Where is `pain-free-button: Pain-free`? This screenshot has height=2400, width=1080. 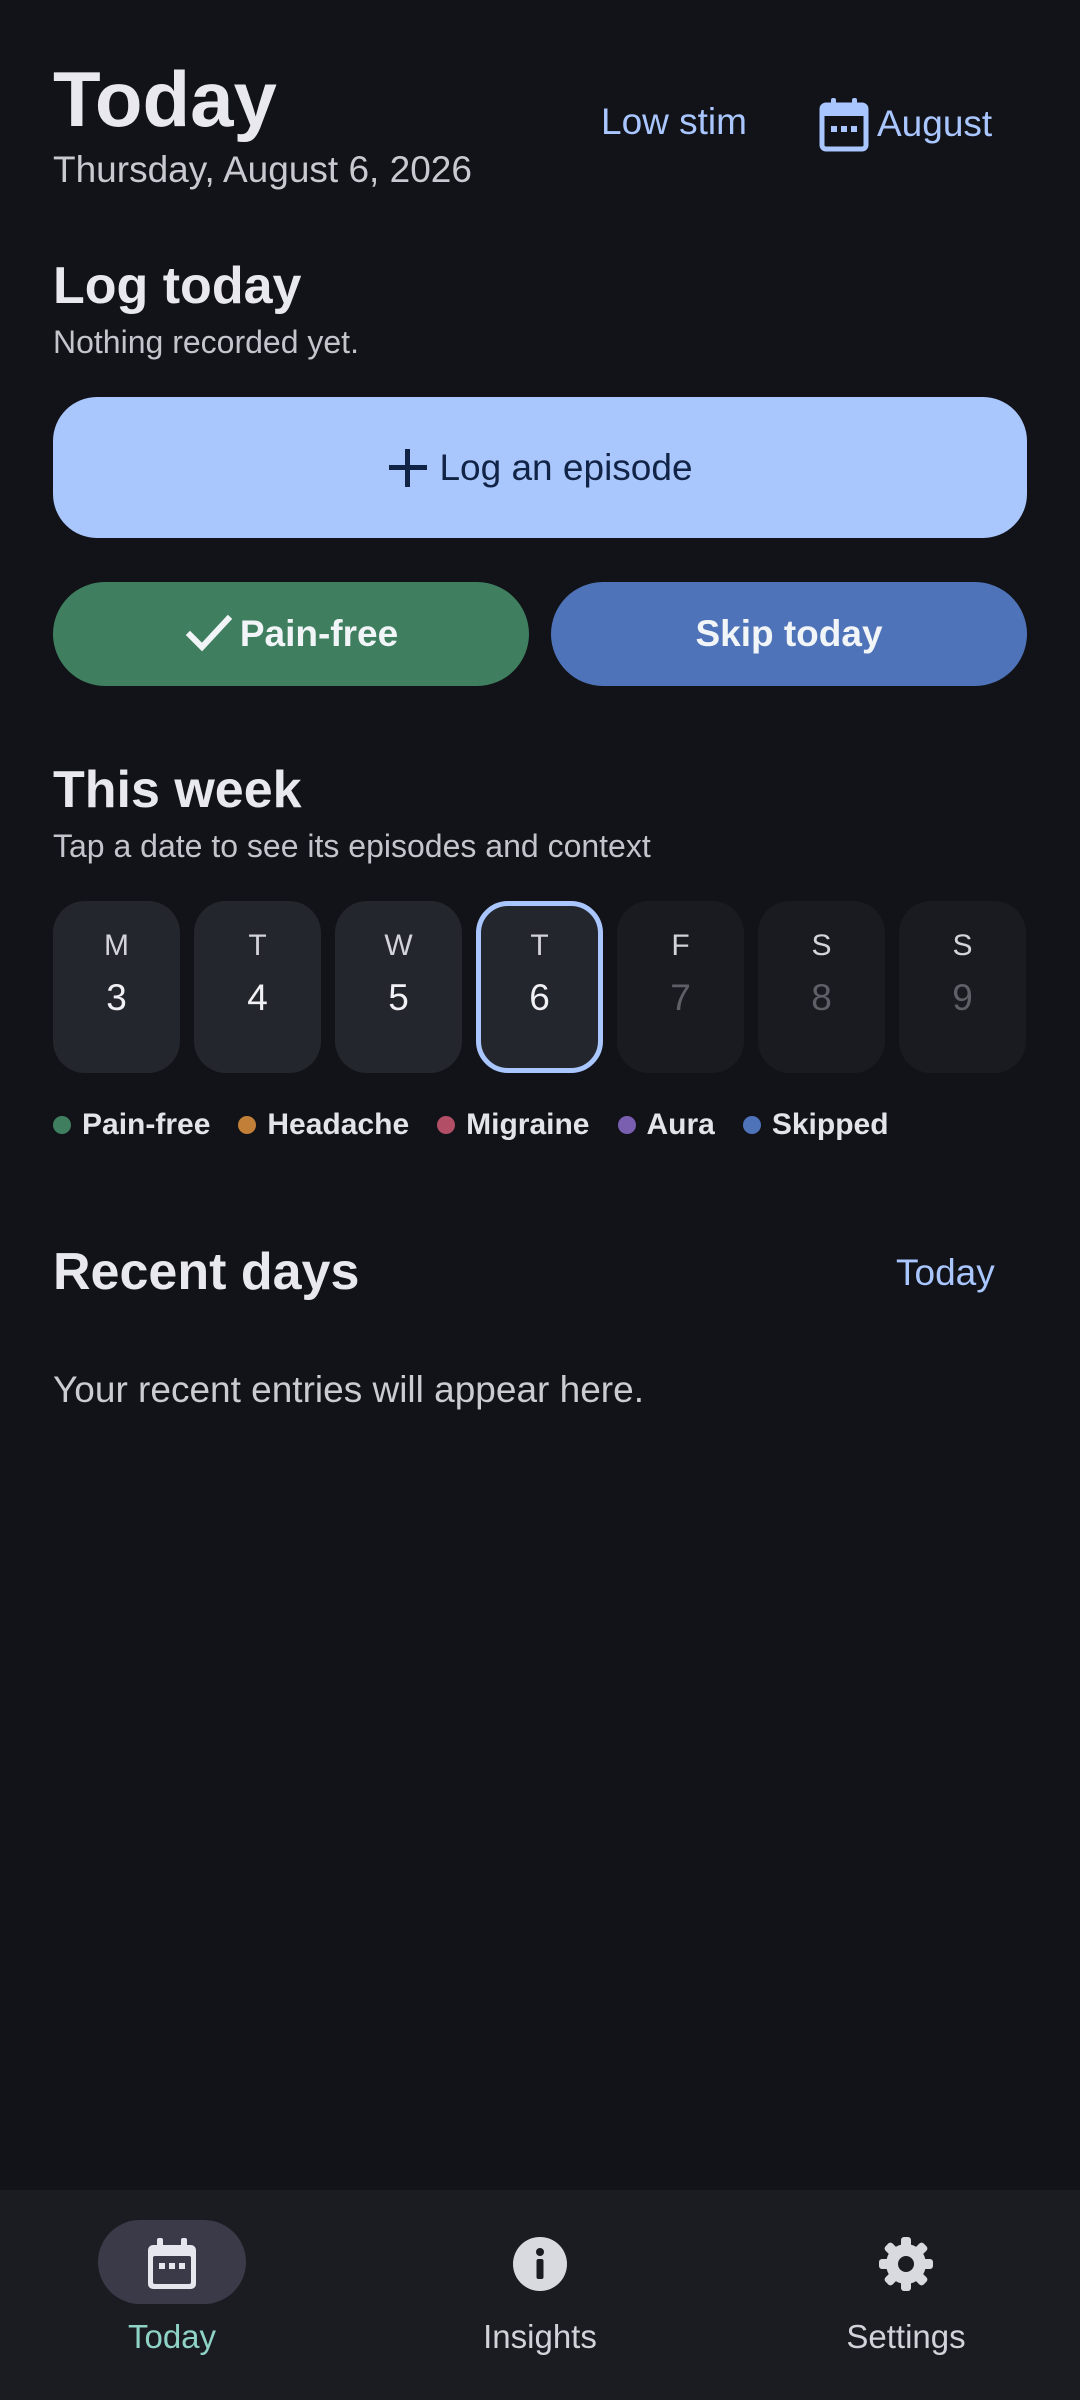
pain-free-button: Pain-free is located at coordinates (291, 634).